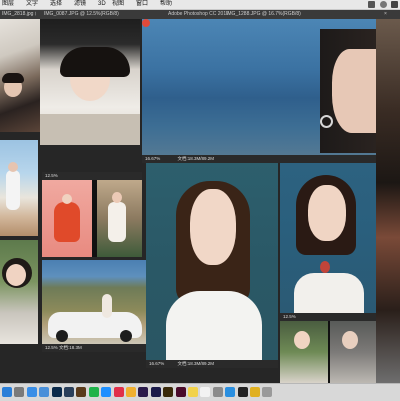 The height and width of the screenshot is (401, 400). I want to click on wifi-icon, so click(383, 4).